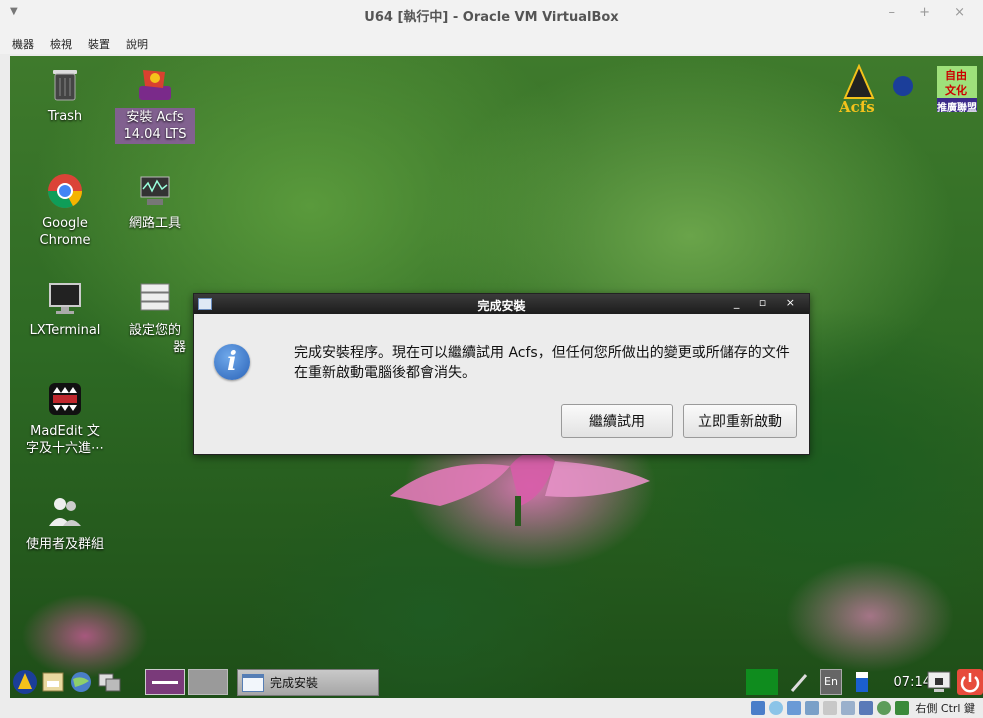  Describe the element at coordinates (65, 116) in the screenshot. I see `desktop-icon-label: Trash` at that location.